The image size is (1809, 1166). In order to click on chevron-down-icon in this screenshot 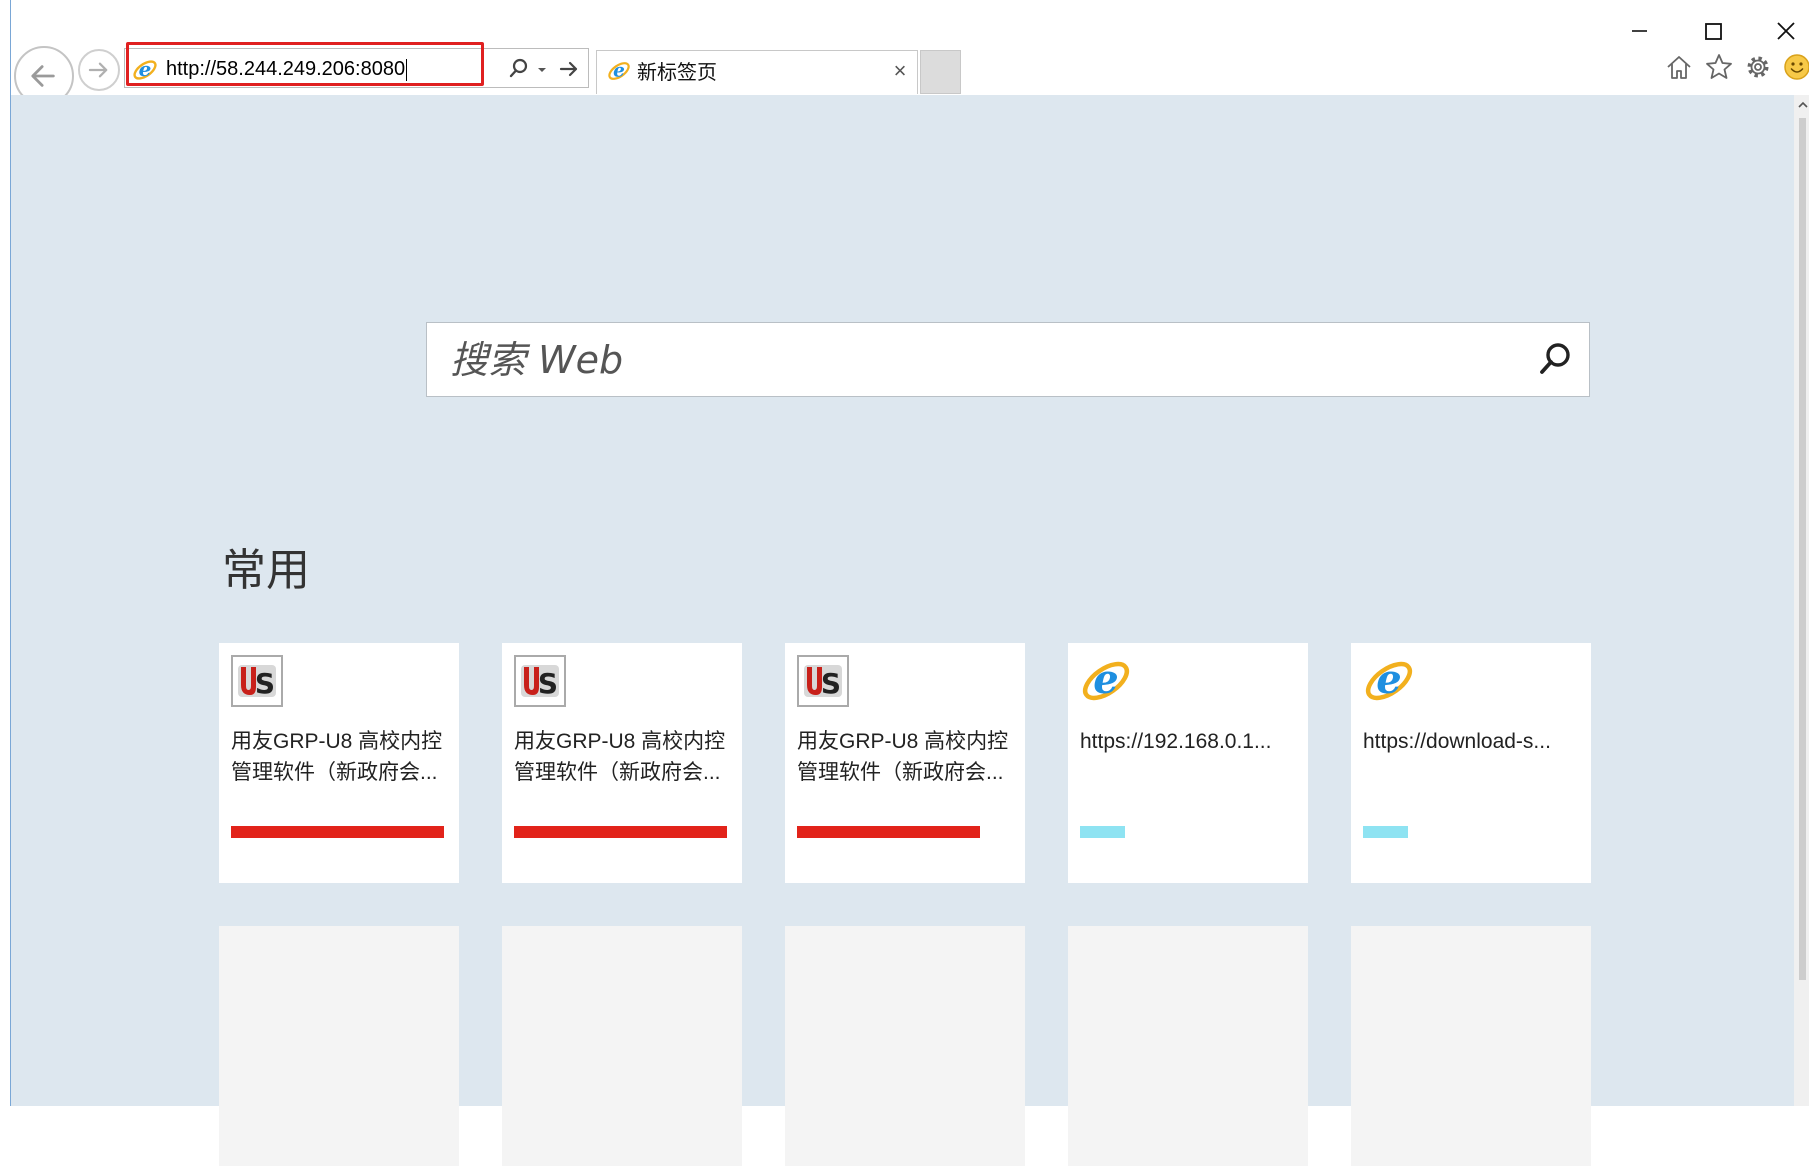, I will do `click(542, 70)`.